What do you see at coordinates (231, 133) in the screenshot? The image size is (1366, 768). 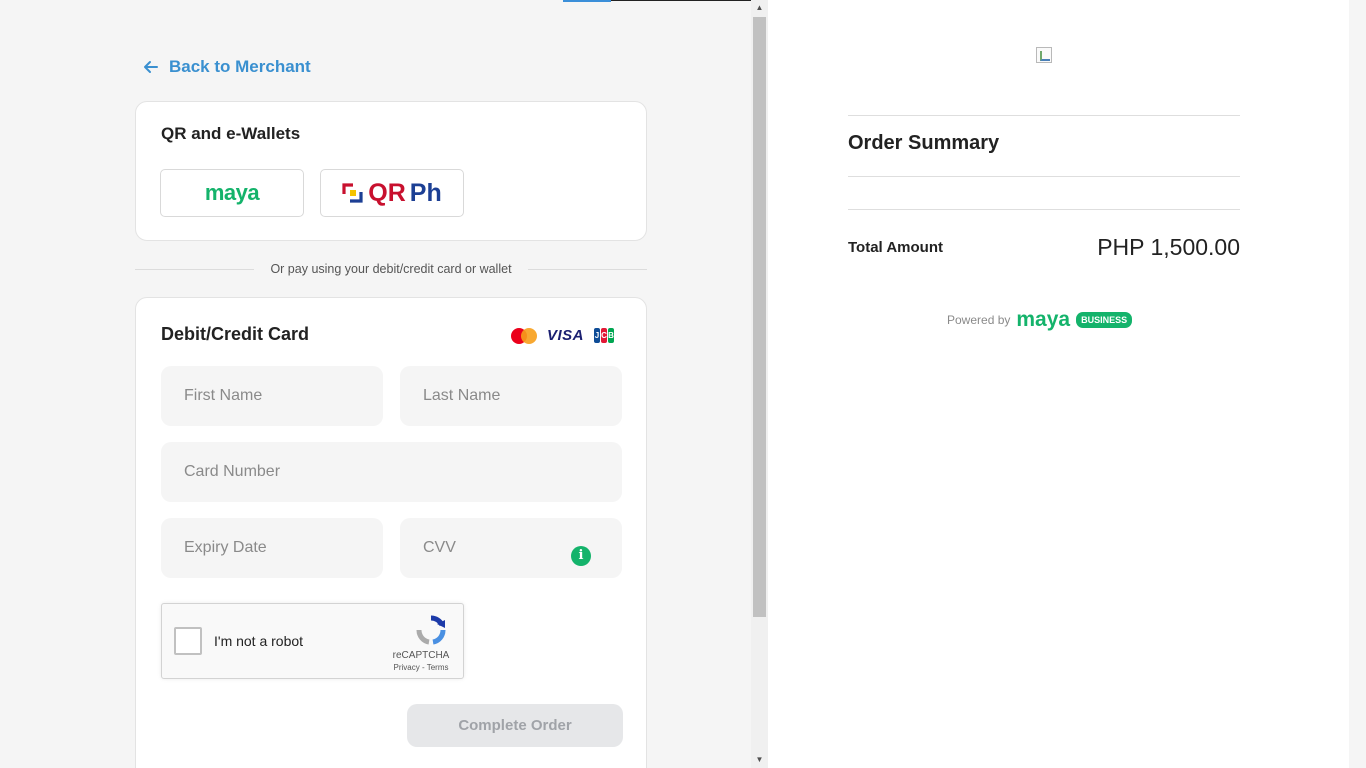 I see `wallets-title: QR and e-Wallets` at bounding box center [231, 133].